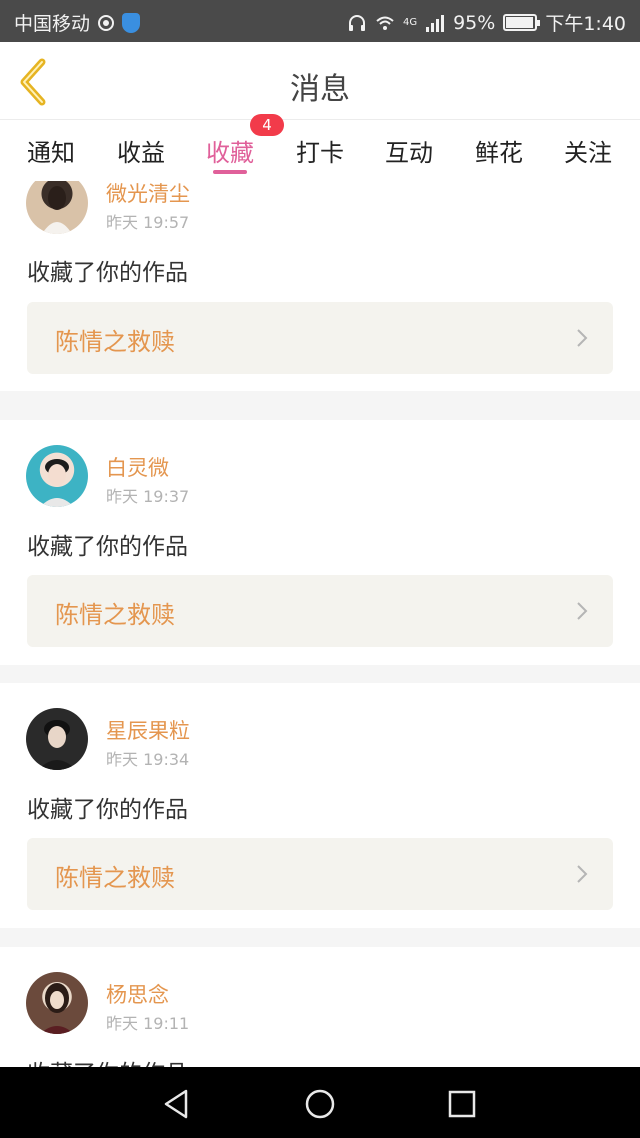  I want to click on tab-checkin: 打卡, so click(320, 150).